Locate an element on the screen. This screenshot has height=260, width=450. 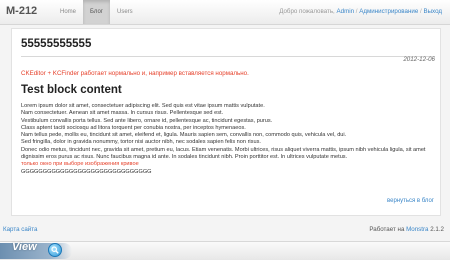
powered-prefix: Работает на is located at coordinates (387, 229).